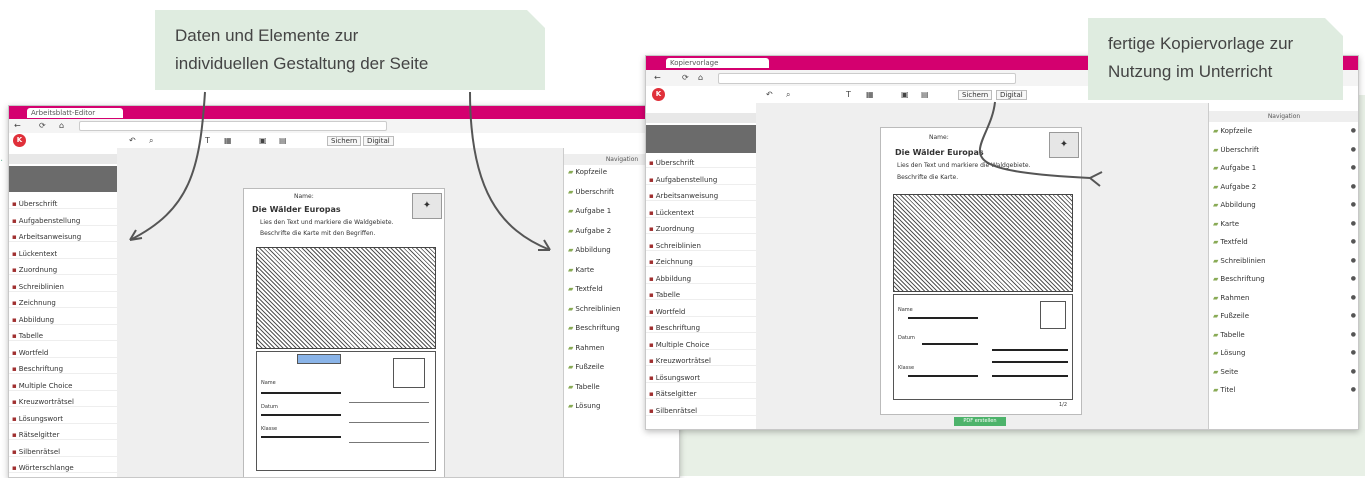 The image size is (1365, 478). What do you see at coordinates (75, 113) in the screenshot?
I see `browser-tab: Arbeitsblatt-Editor` at bounding box center [75, 113].